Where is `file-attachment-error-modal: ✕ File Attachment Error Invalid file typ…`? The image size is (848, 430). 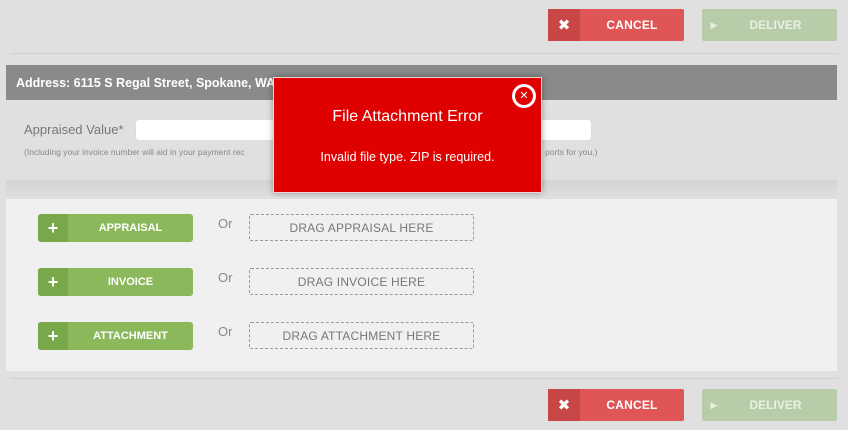
file-attachment-error-modal: ✕ File Attachment Error Invalid file typ… is located at coordinates (407, 135).